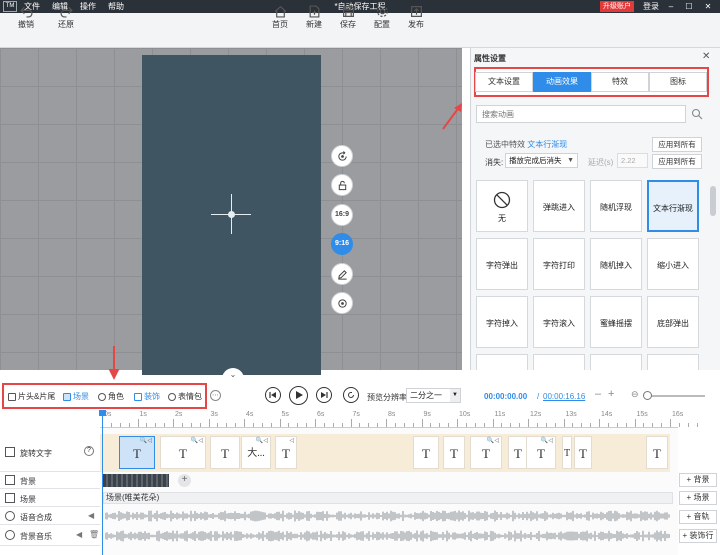 The height and width of the screenshot is (555, 720). Describe the element at coordinates (348, 18) in the screenshot. I see `save-button: 保存` at that location.